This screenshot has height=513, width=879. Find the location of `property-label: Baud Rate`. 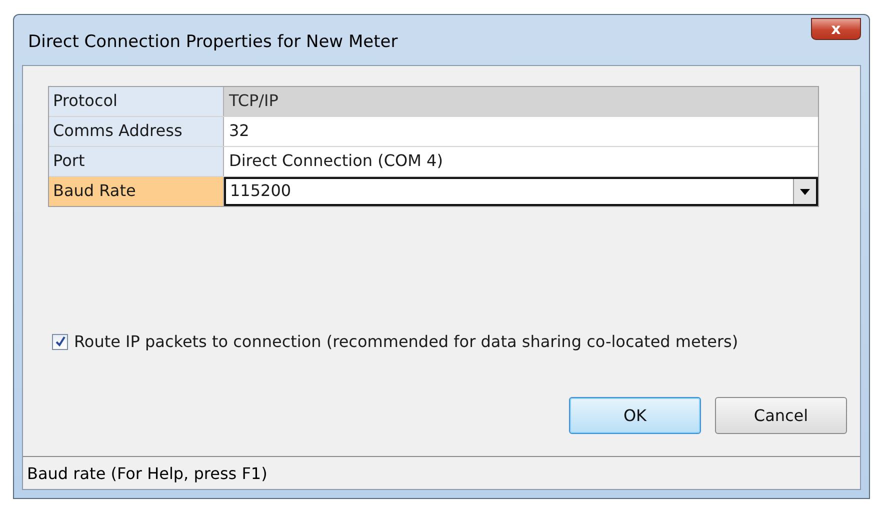

property-label: Baud Rate is located at coordinates (136, 191).